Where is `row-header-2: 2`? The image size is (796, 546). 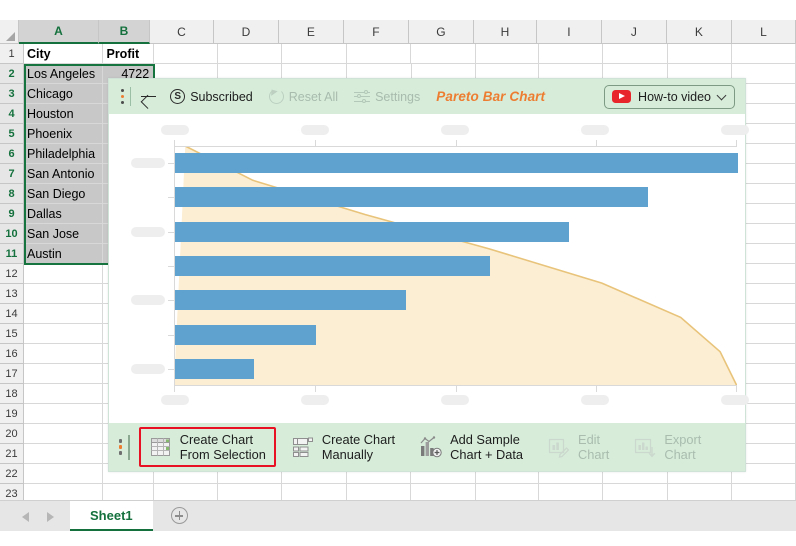
row-header-2: 2 is located at coordinates (12, 74).